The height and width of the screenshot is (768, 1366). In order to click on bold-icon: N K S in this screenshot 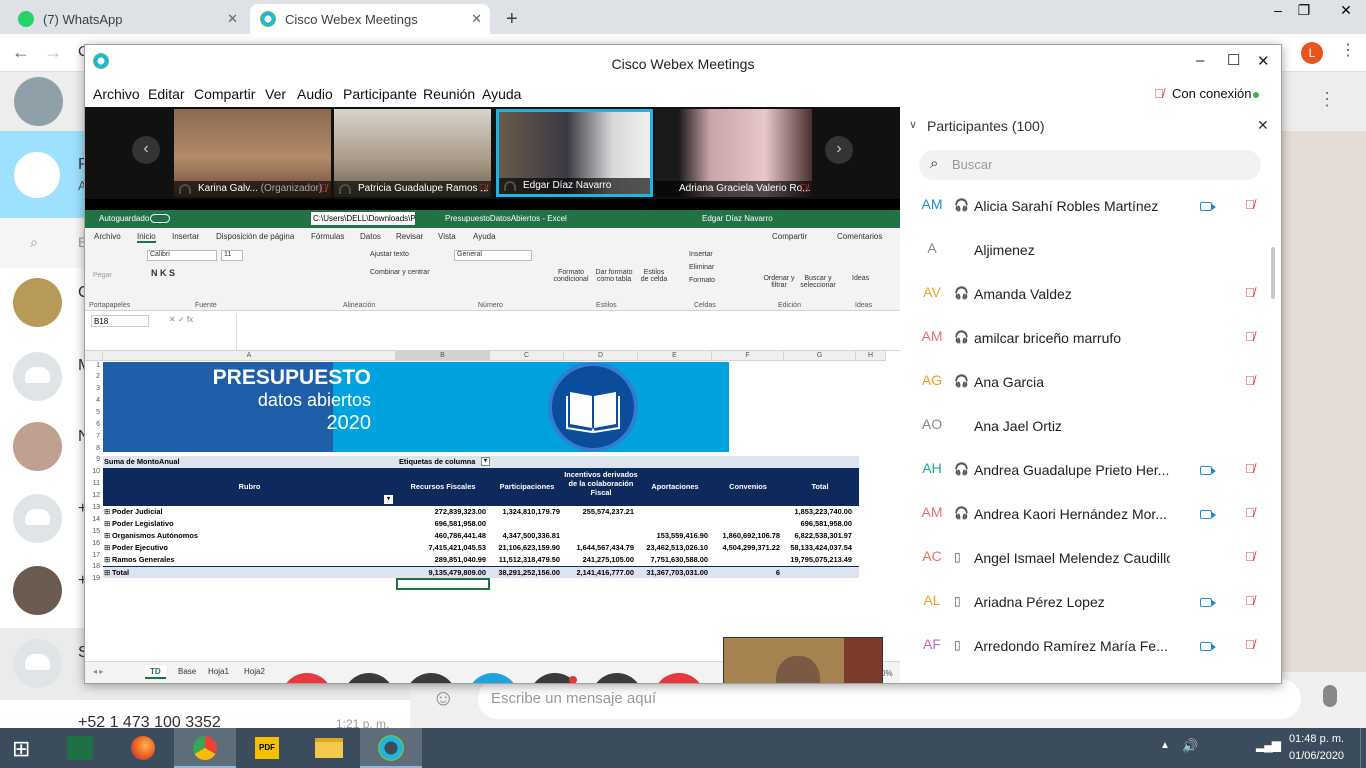, I will do `click(163, 273)`.